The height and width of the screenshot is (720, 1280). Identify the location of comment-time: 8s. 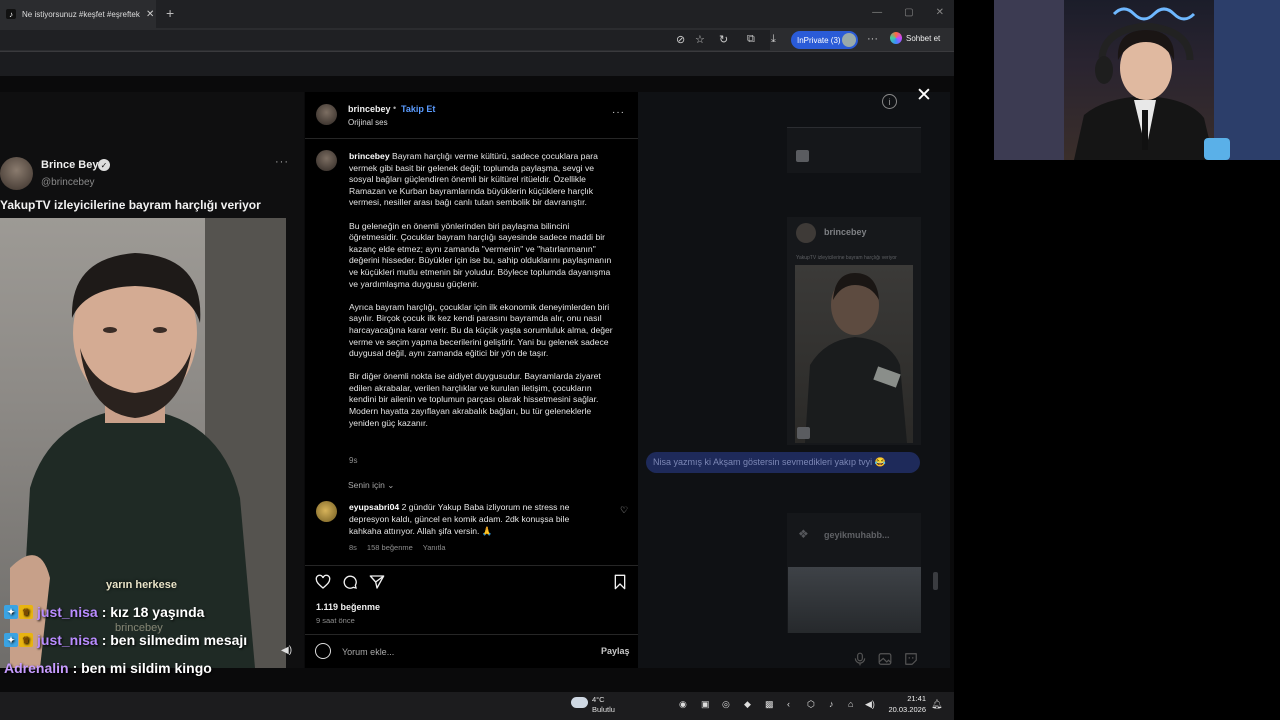
(353, 547).